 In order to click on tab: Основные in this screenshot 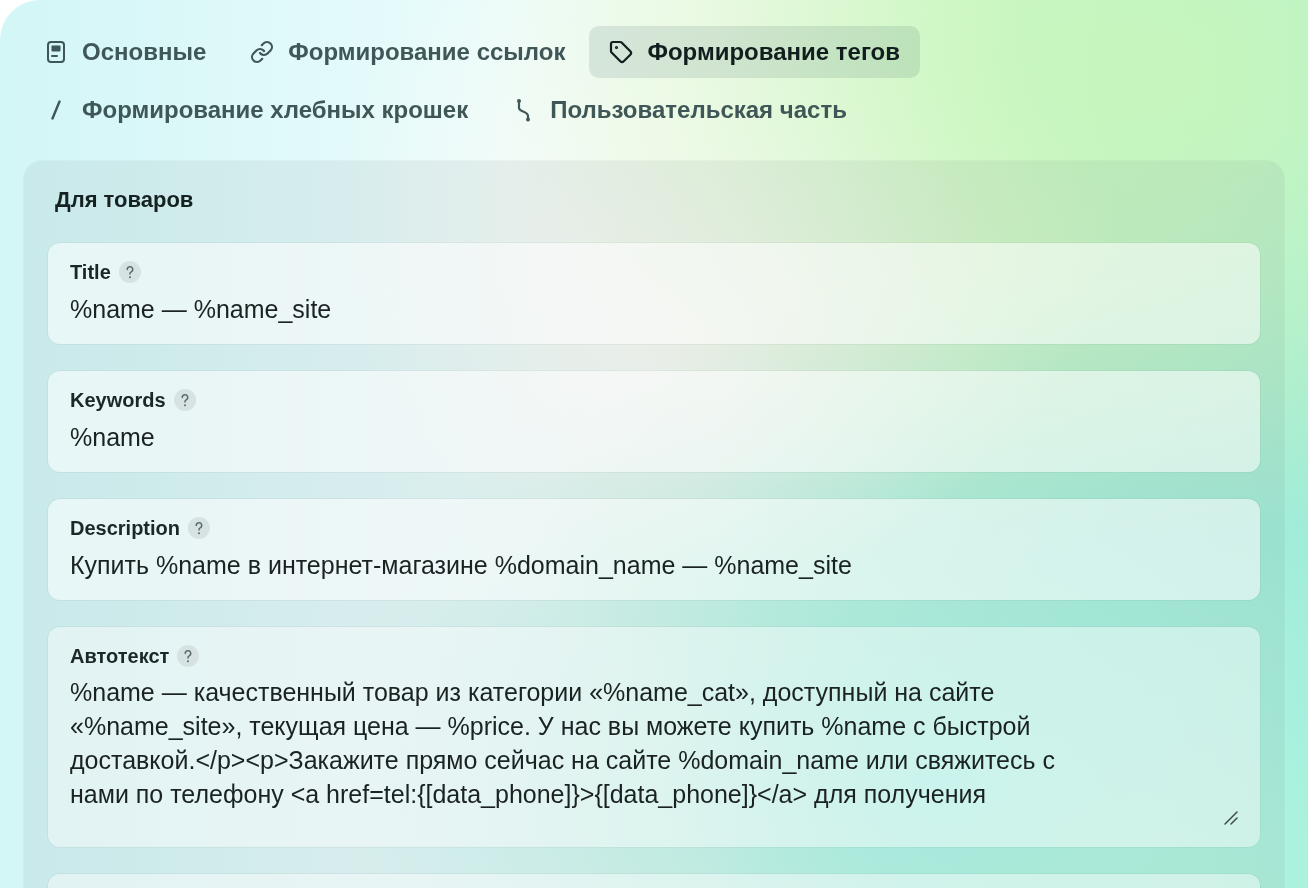, I will do `click(125, 52)`.